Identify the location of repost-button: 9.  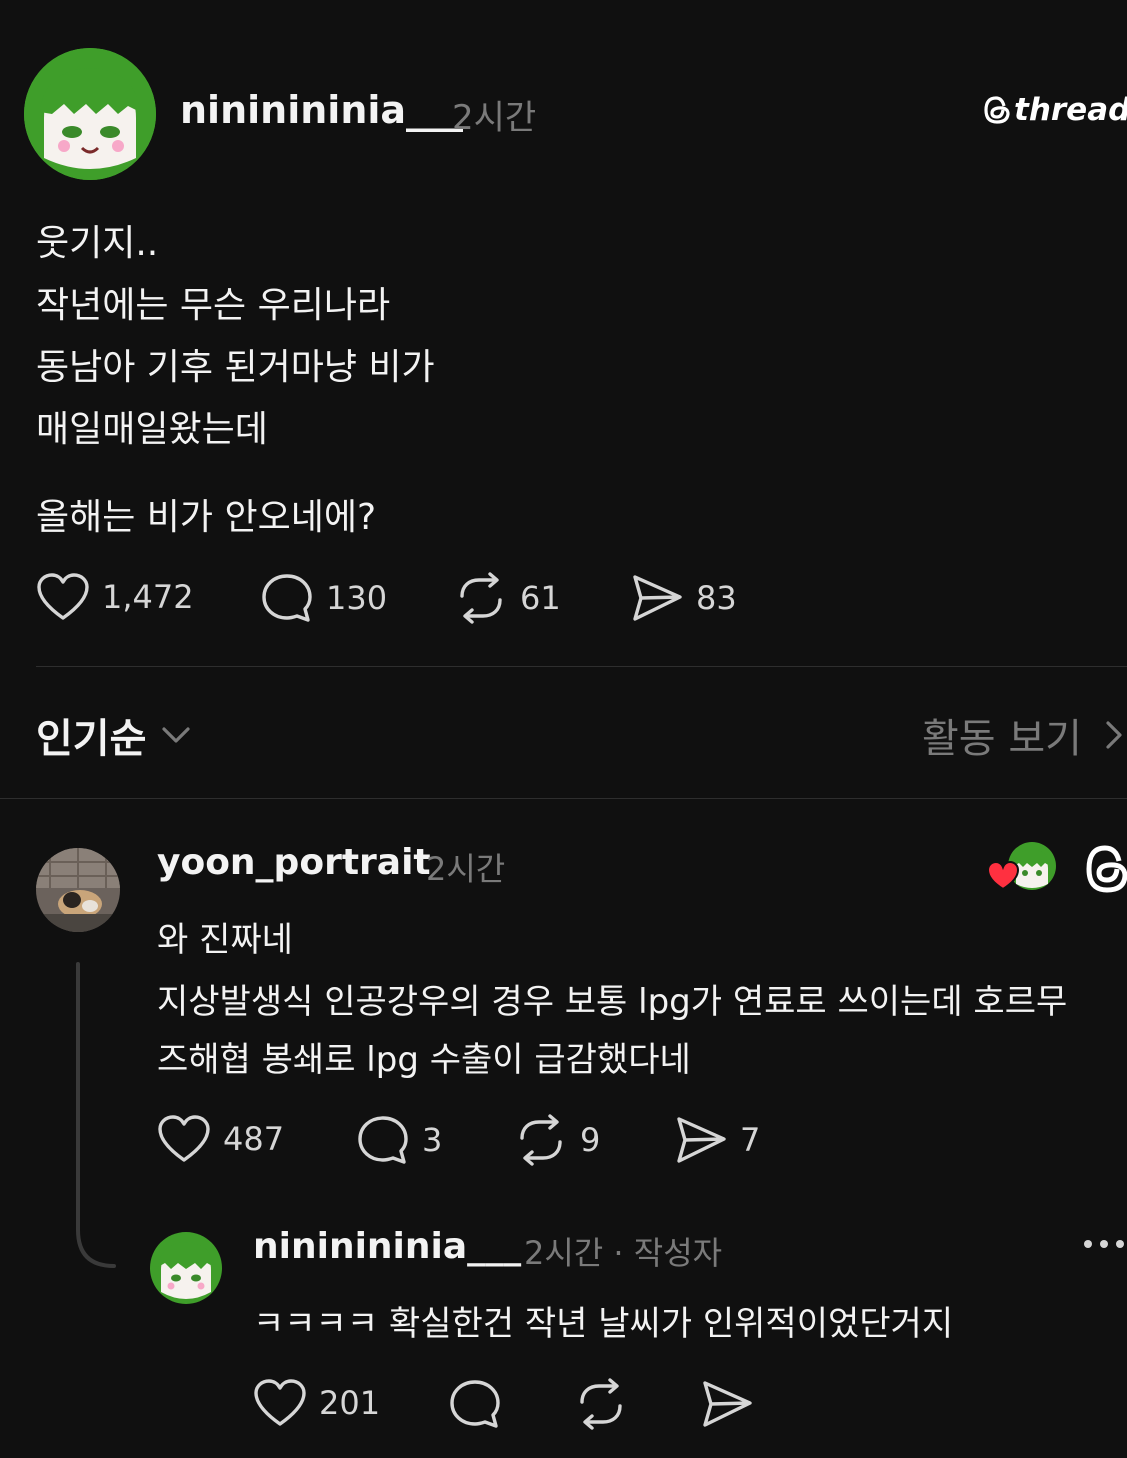
(557, 1140).